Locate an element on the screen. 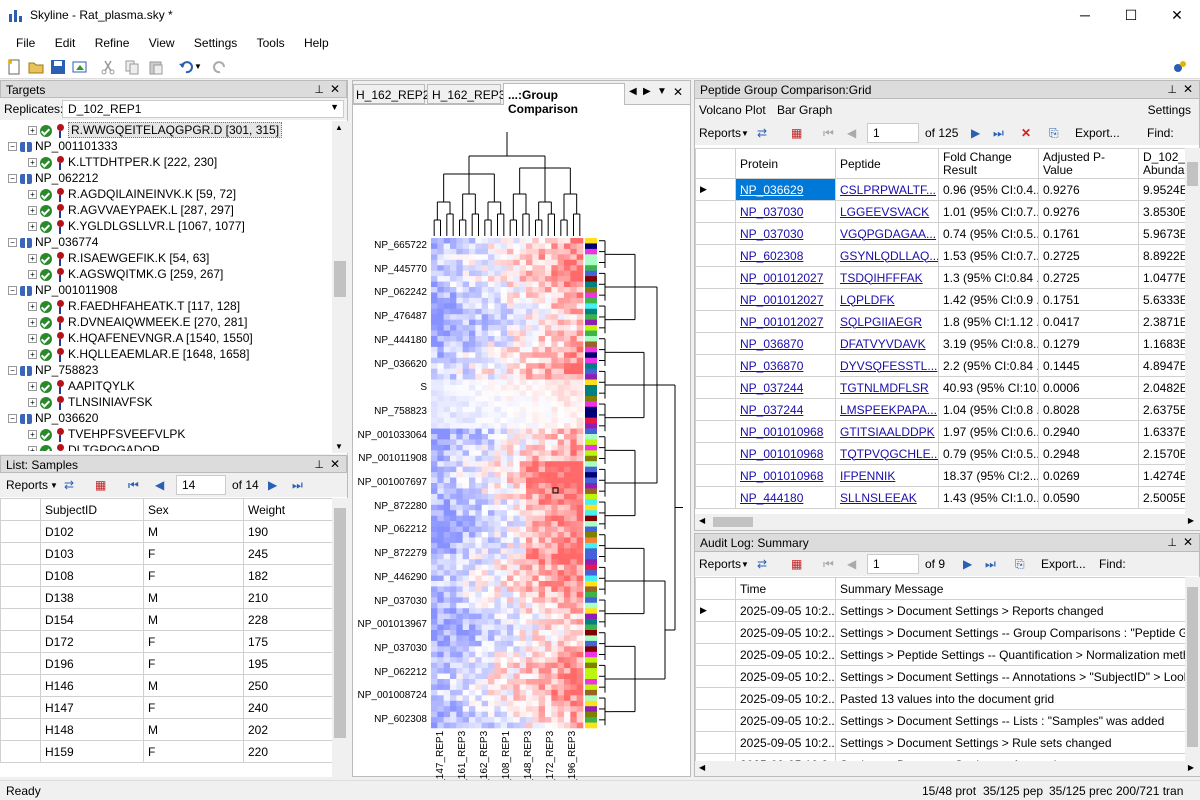 The image size is (1200, 800). last-record-icon: ⏭ is located at coordinates (990, 564).